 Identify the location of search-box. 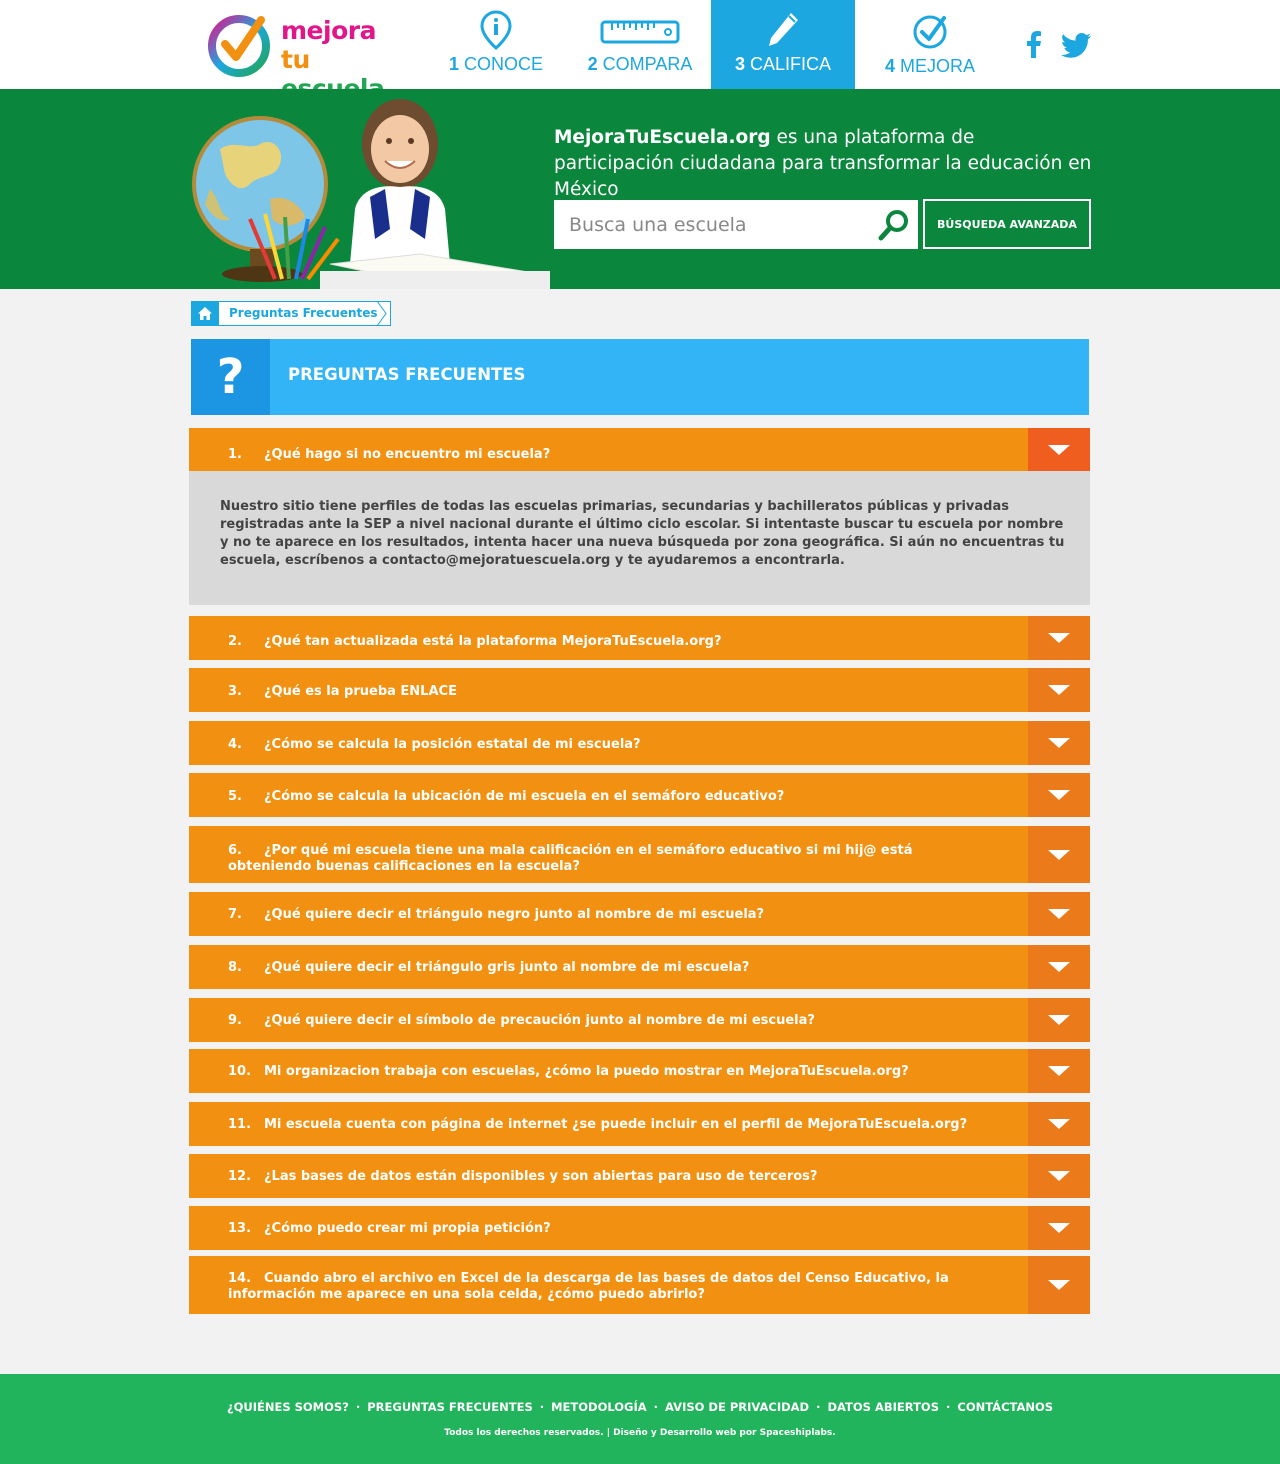
(736, 224).